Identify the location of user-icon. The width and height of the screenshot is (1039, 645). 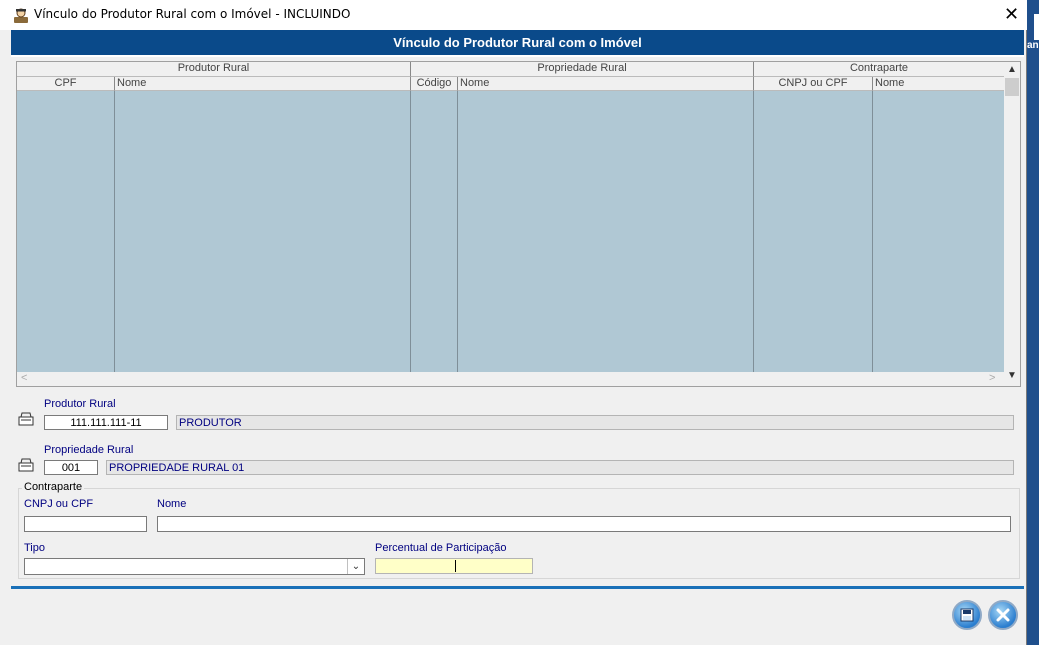
(21, 15).